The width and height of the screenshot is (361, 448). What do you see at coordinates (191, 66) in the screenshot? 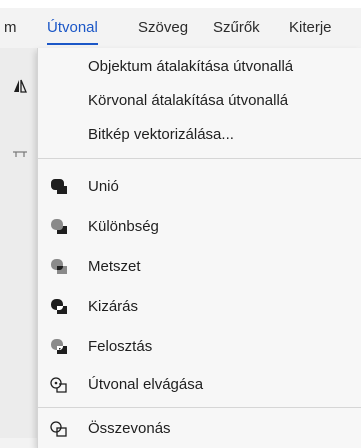
I see `object-to-path-label: Objektum átalakítása útvonallá` at bounding box center [191, 66].